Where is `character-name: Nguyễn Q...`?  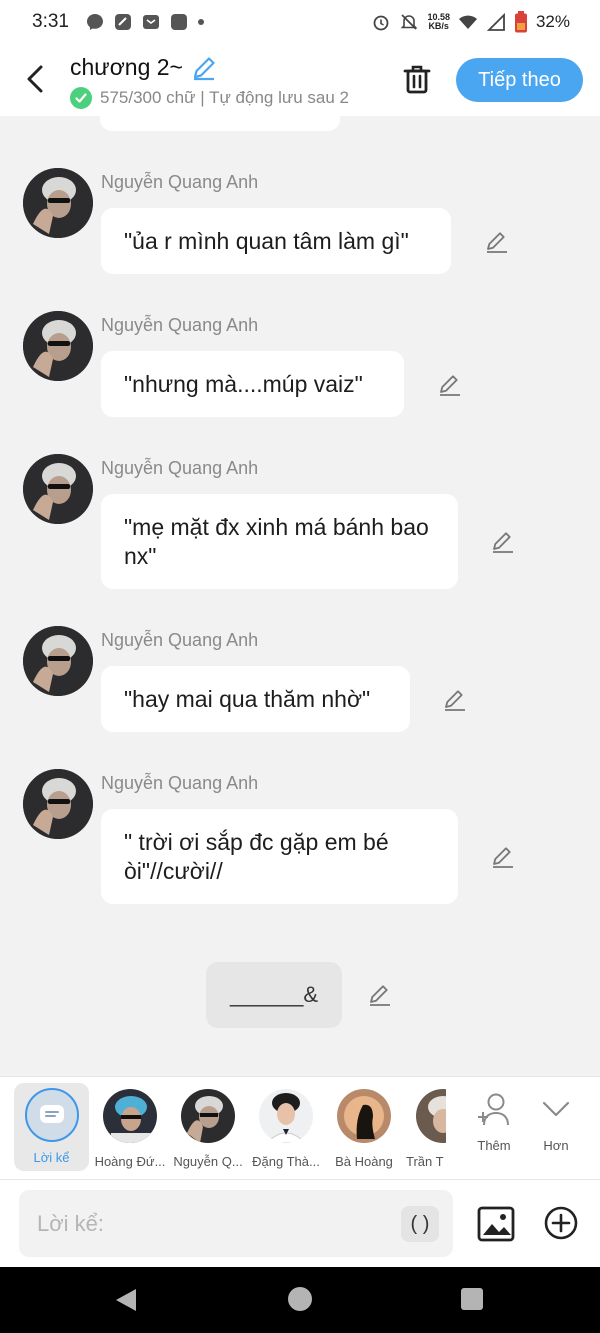
character-name: Nguyễn Q... is located at coordinates (208, 1161).